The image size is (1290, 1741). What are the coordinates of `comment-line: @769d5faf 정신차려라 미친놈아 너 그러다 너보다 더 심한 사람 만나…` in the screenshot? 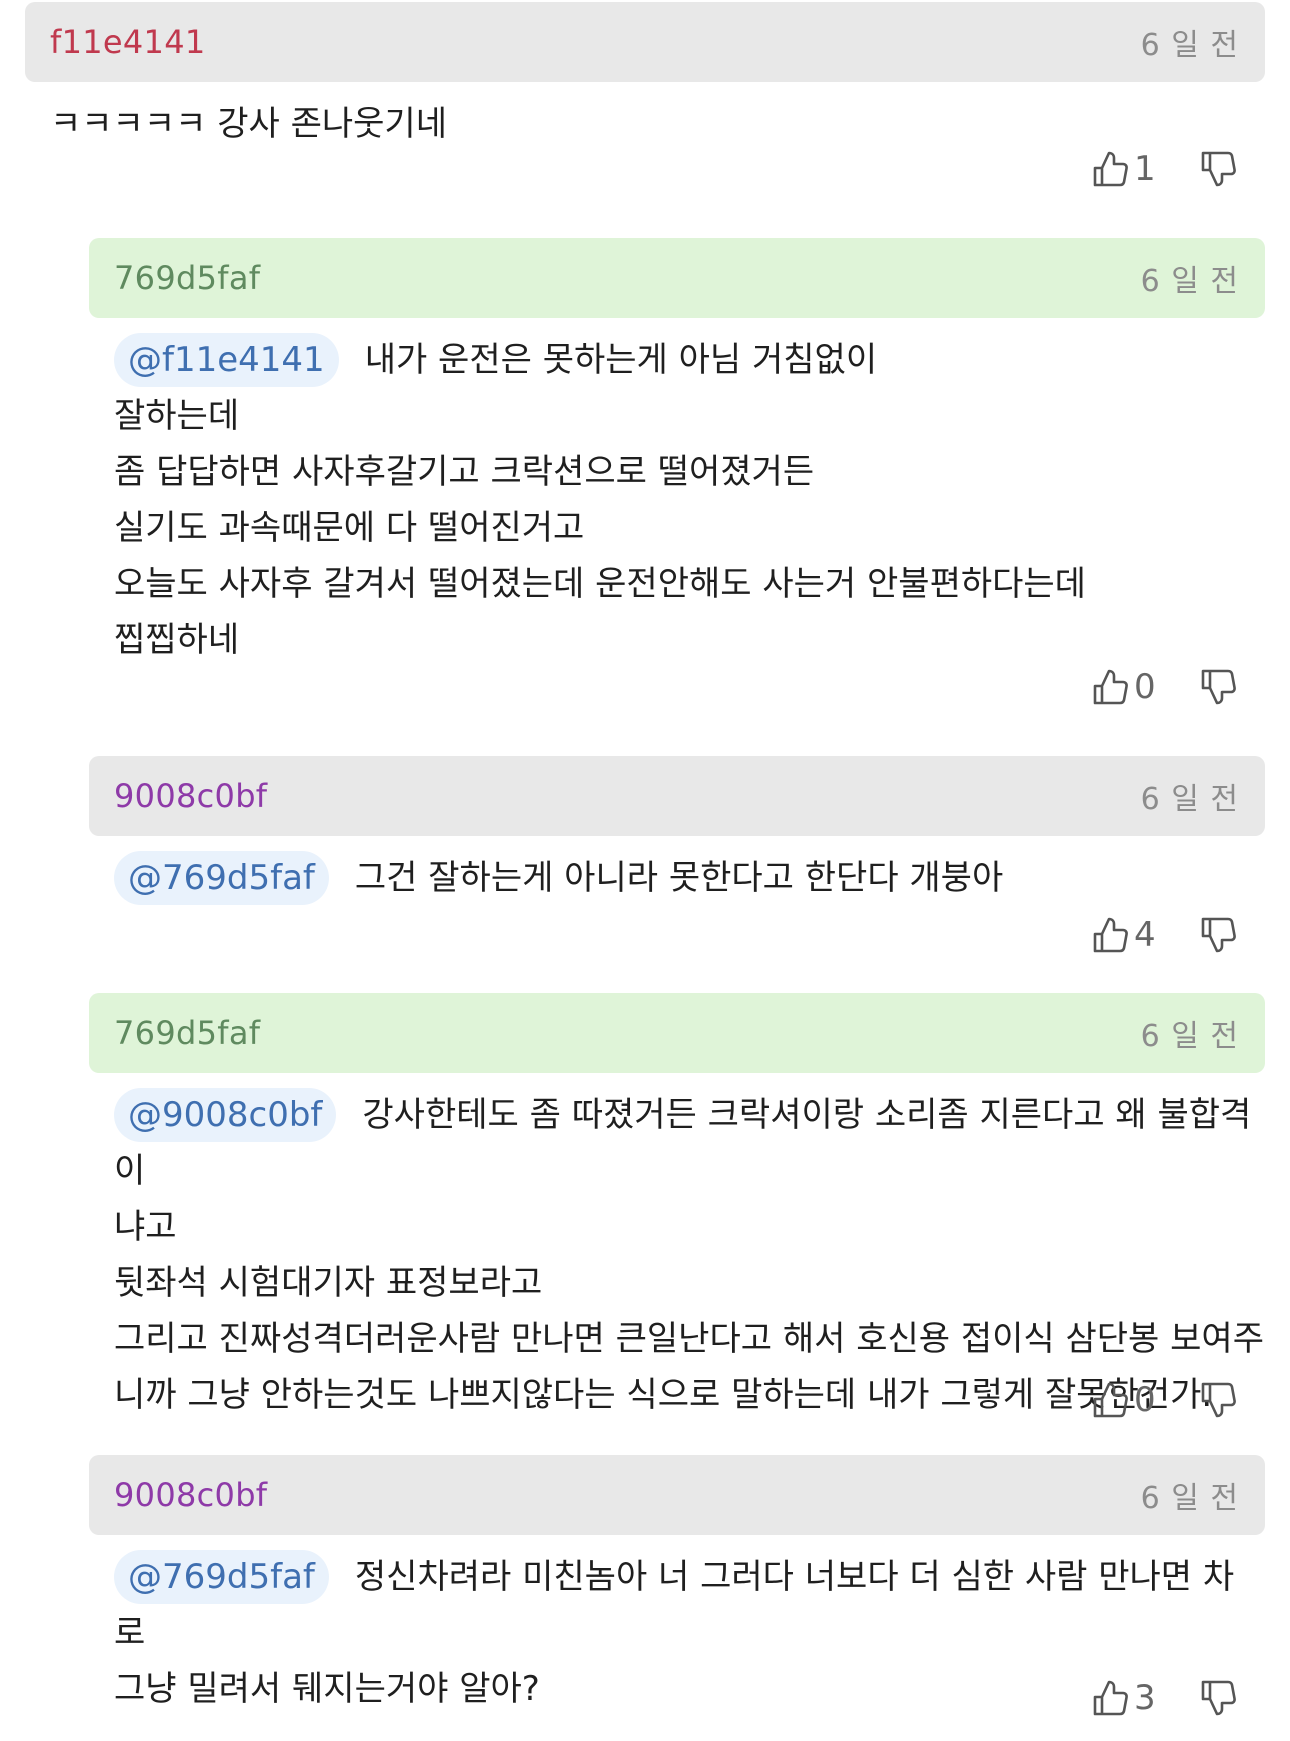 It's located at (689, 1605).